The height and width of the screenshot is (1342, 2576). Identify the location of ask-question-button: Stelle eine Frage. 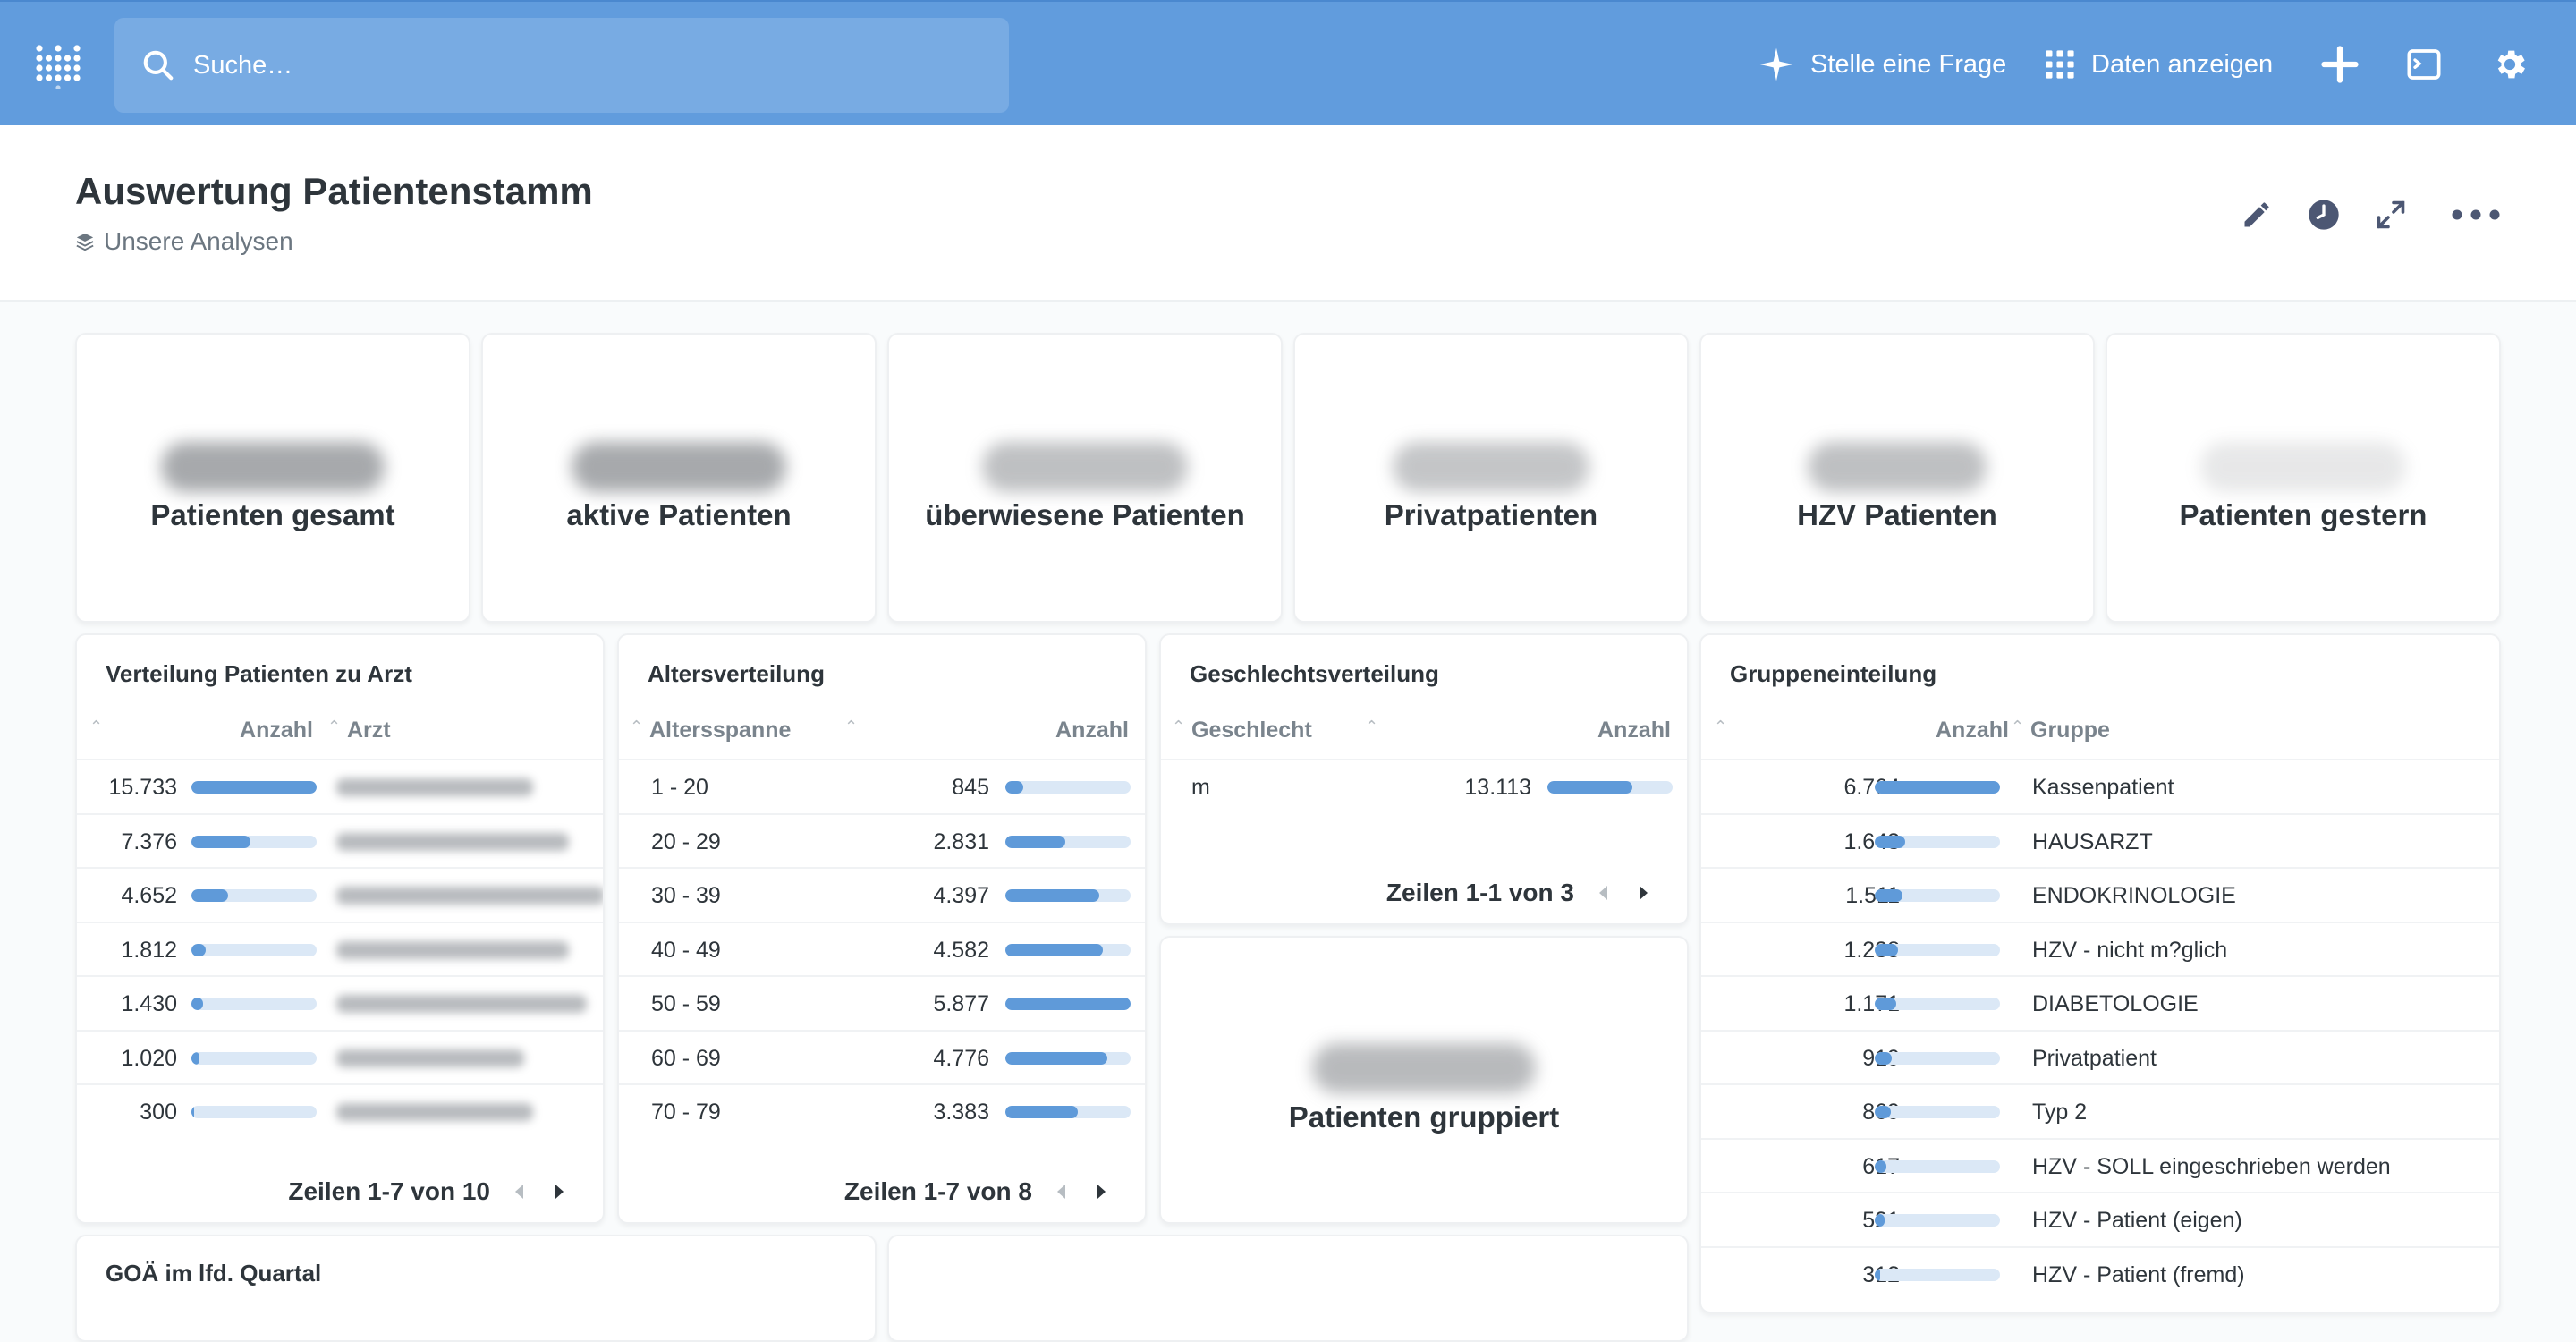
(1882, 64).